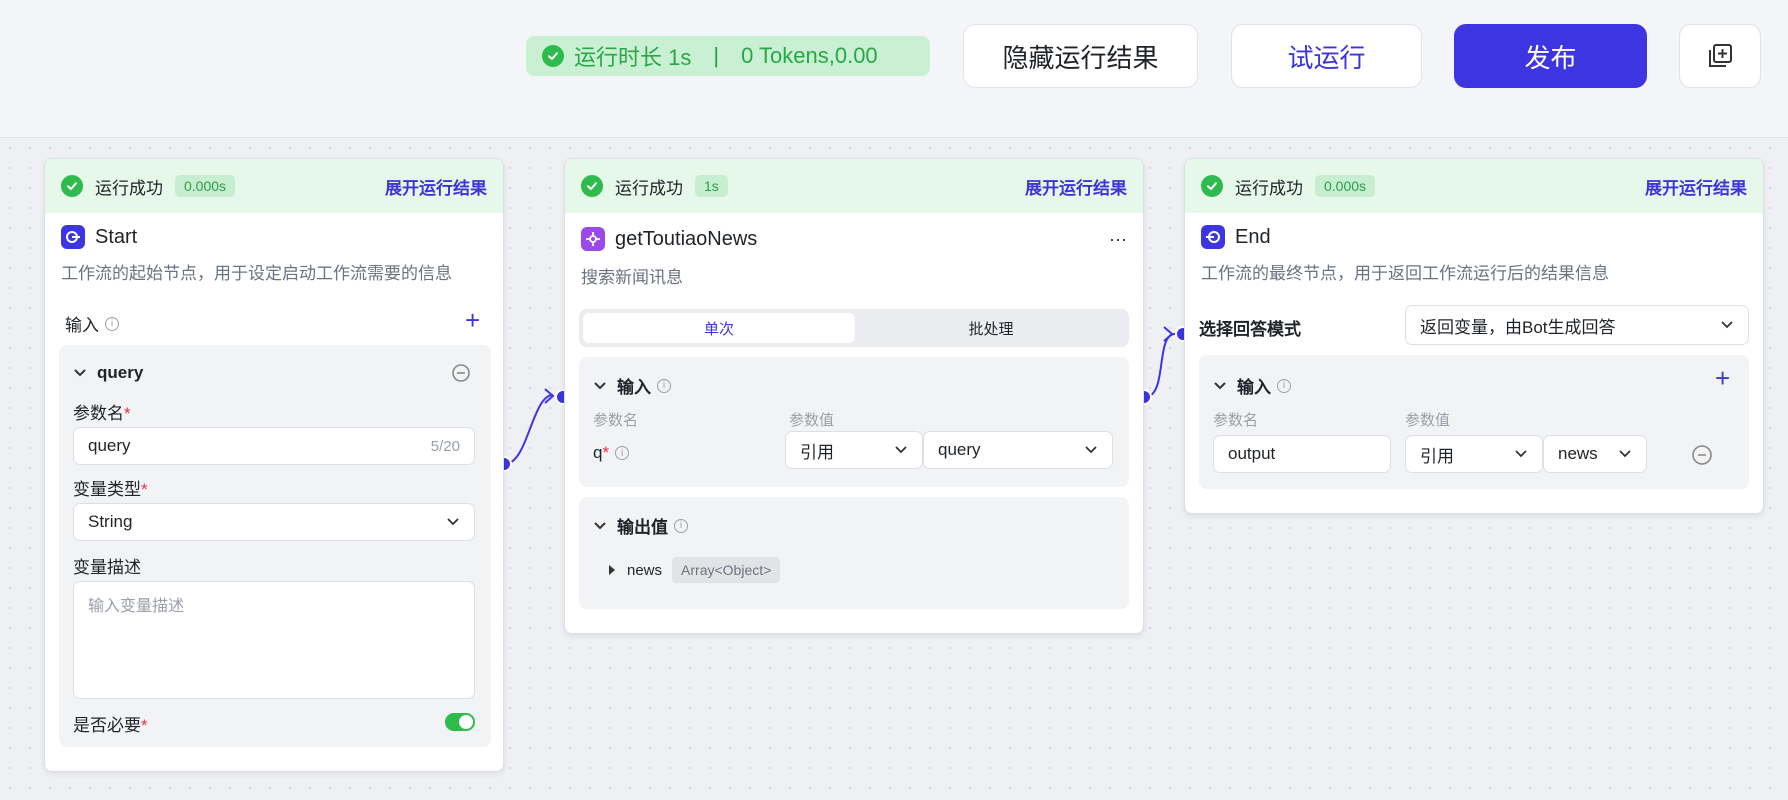  Describe the element at coordinates (256, 273) in the screenshot. I see `node-description: 工作流的起始节点，用于设定启动工作流需要的信息` at that location.